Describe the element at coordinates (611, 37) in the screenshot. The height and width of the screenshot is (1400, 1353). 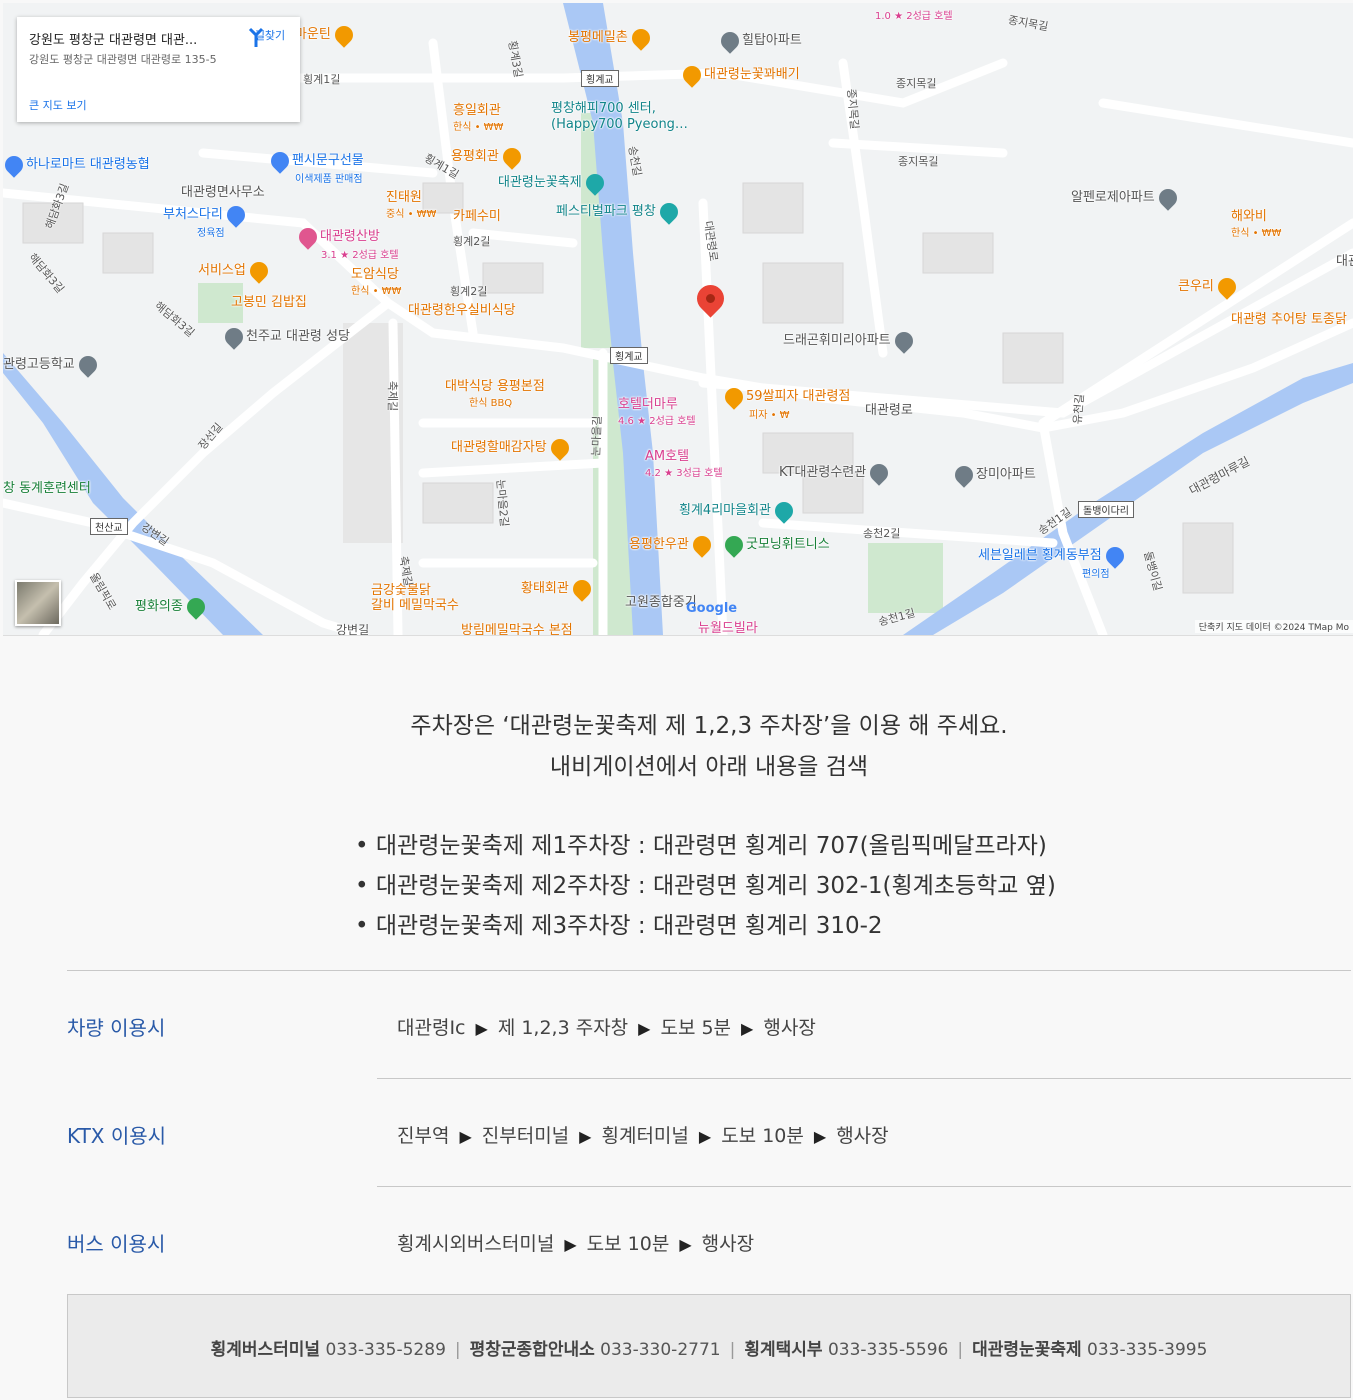
I see `poi-1: 봉평메밀촌` at that location.